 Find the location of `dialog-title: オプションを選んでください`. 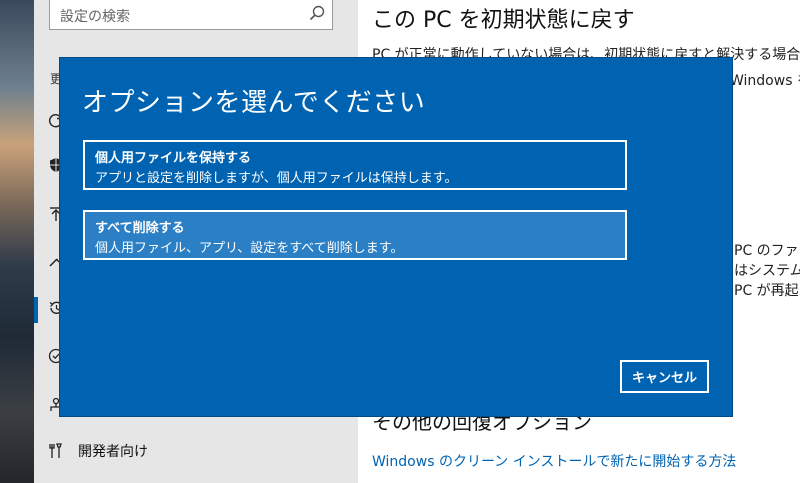

dialog-title: オプションを選んでください is located at coordinates (254, 103).